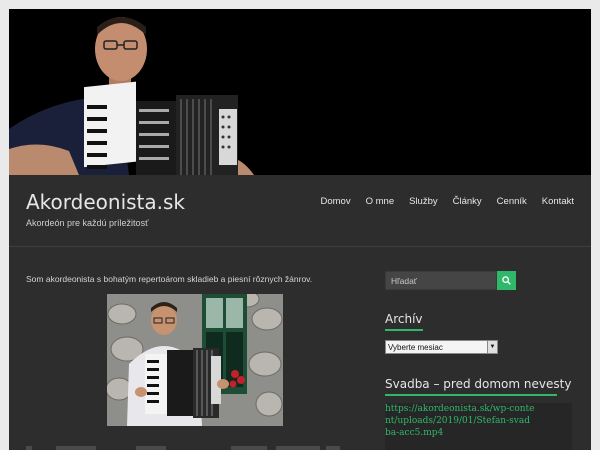  I want to click on archive-widget-title: Archív, so click(404, 319).